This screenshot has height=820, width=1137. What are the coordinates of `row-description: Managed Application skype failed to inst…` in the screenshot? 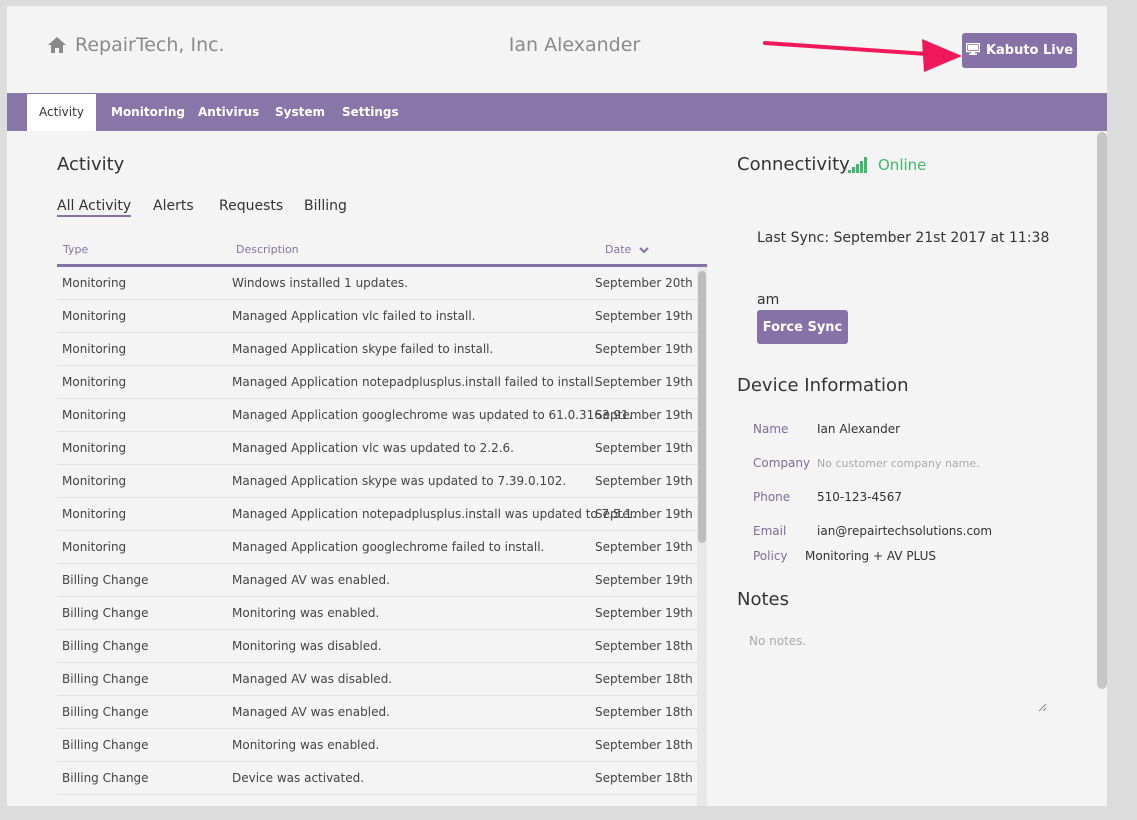 It's located at (363, 349).